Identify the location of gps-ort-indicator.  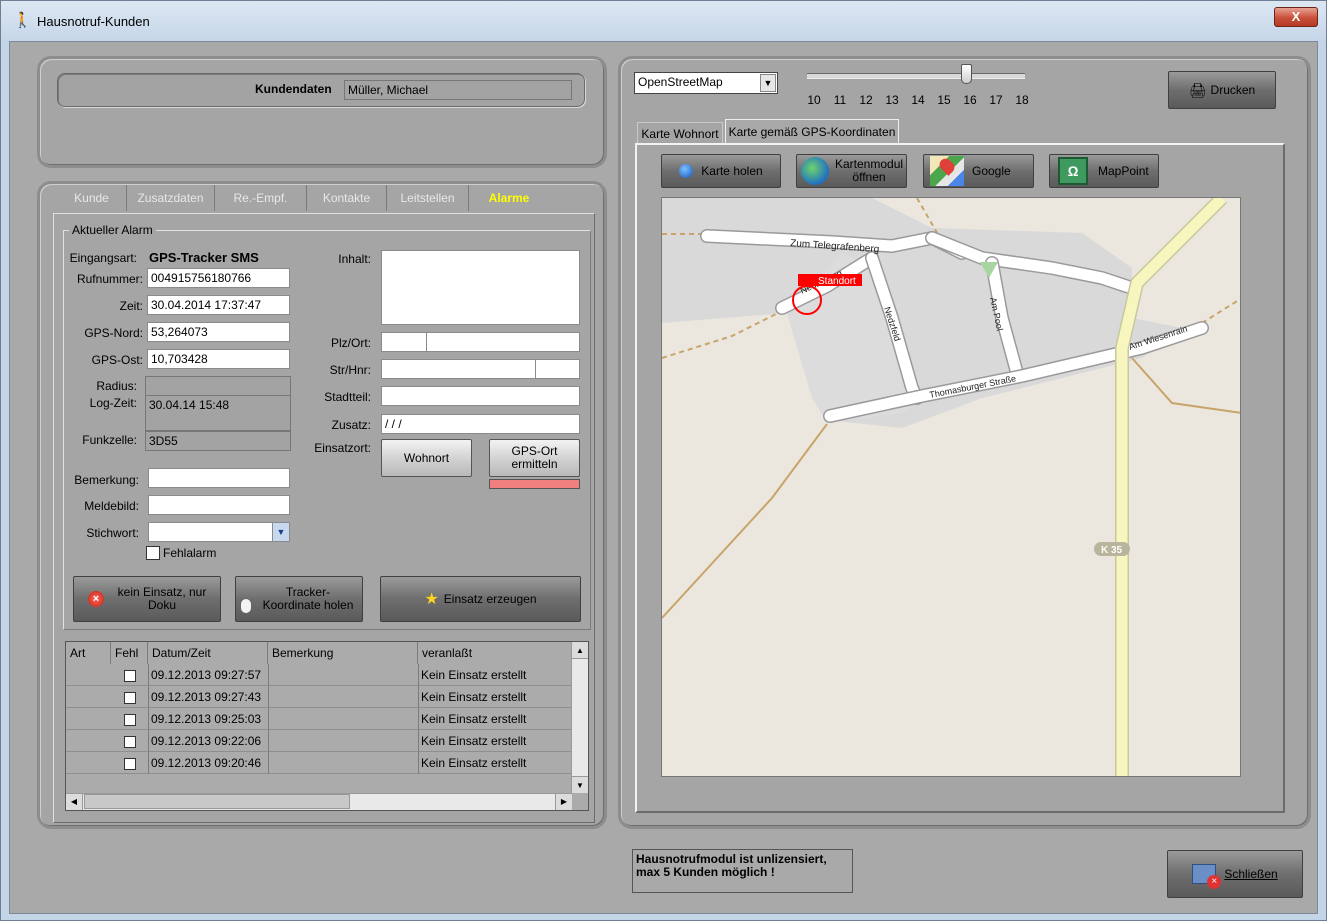
(534, 484).